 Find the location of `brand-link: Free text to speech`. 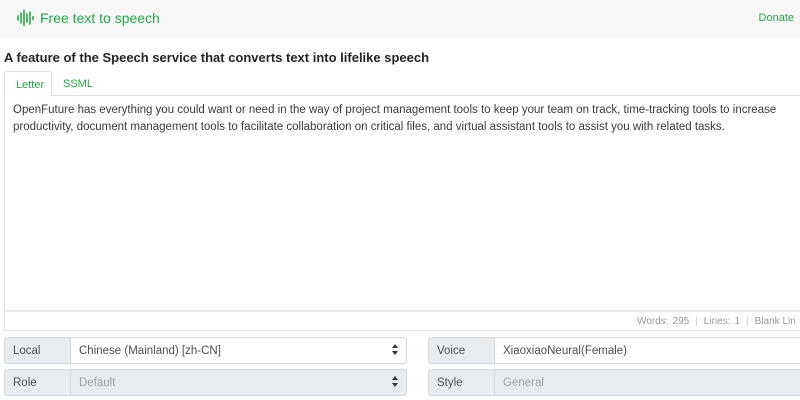

brand-link: Free text to speech is located at coordinates (88, 18).